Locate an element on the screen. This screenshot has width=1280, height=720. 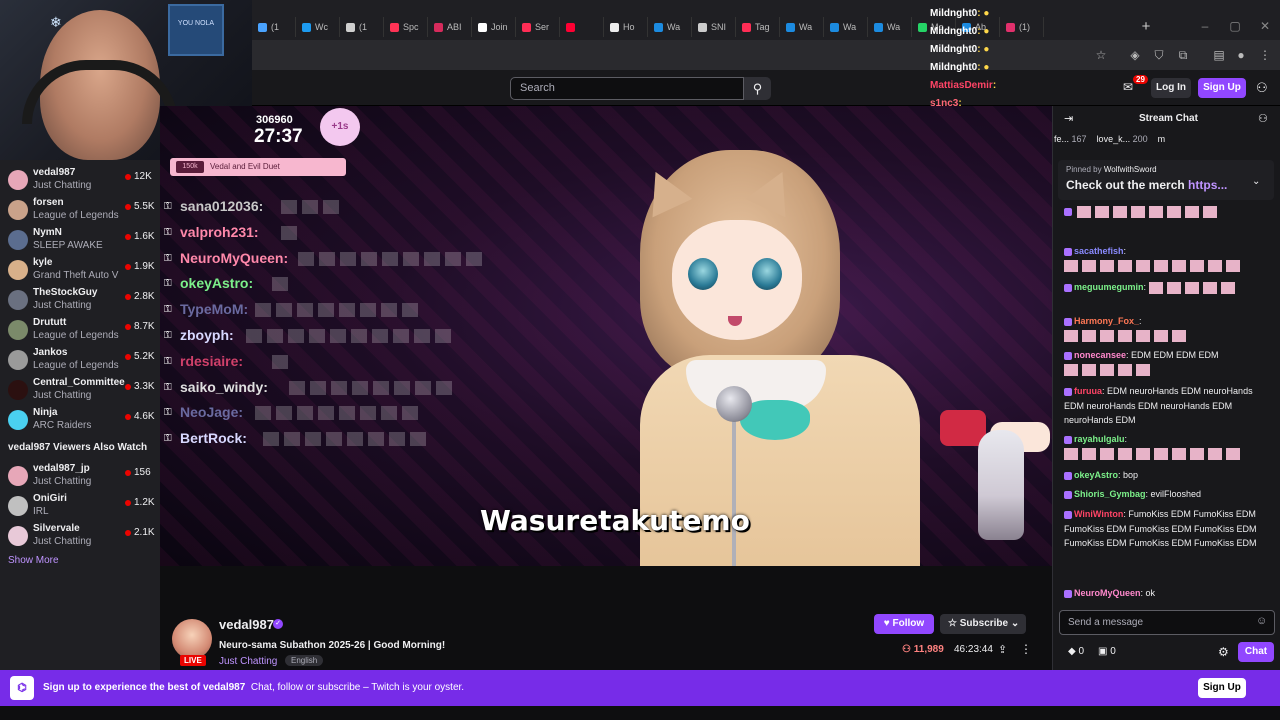
emoji-icon: ☺ is located at coordinates (1261, 621).